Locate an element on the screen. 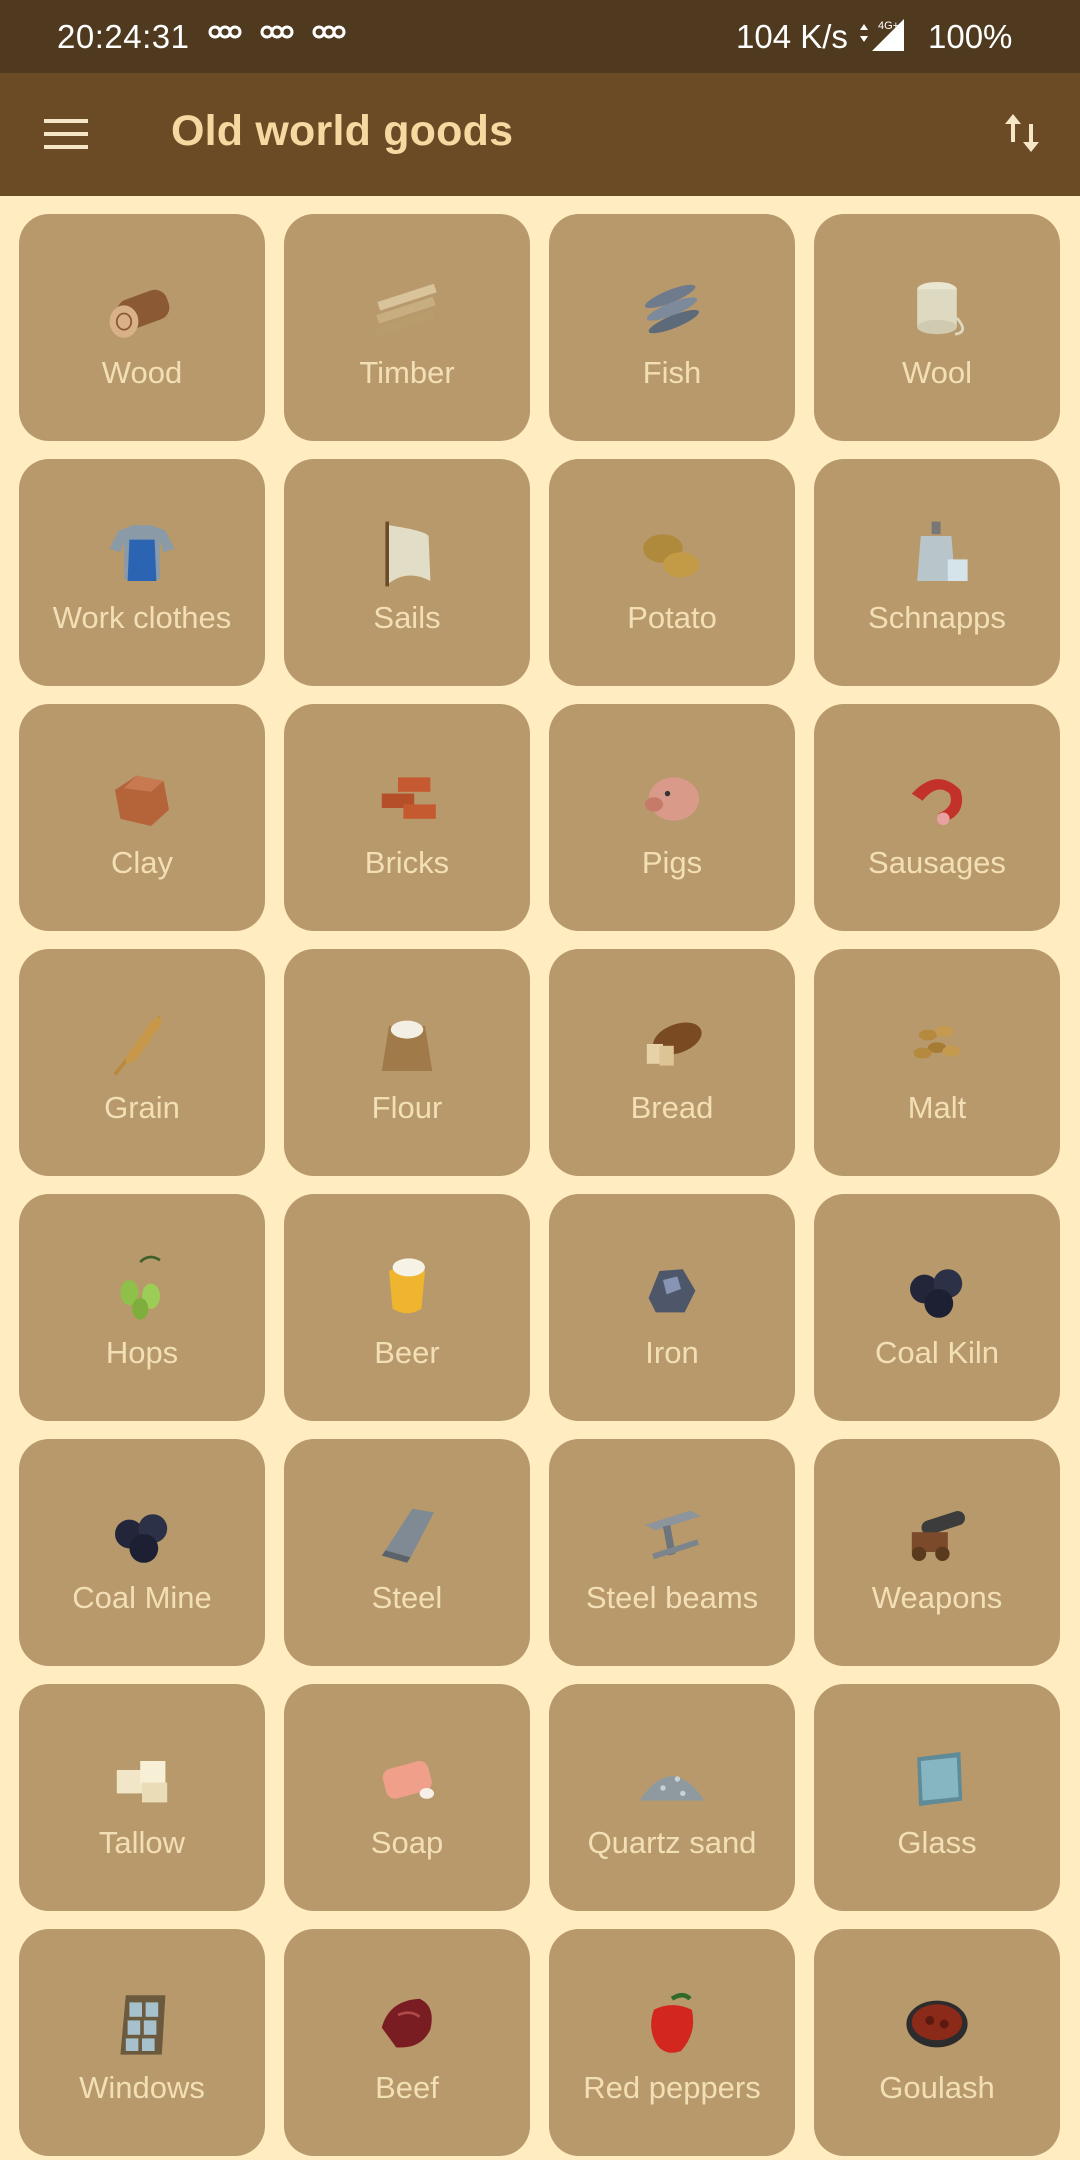 This screenshot has height=2160, width=1080. goods-tile: Weapons is located at coordinates (937, 1552).